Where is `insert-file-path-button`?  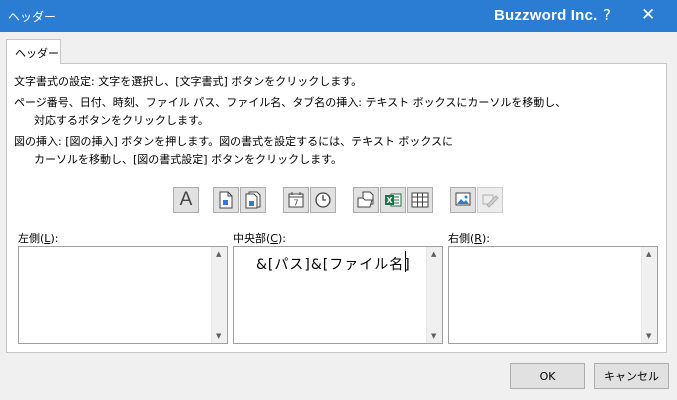 insert-file-path-button is located at coordinates (366, 200).